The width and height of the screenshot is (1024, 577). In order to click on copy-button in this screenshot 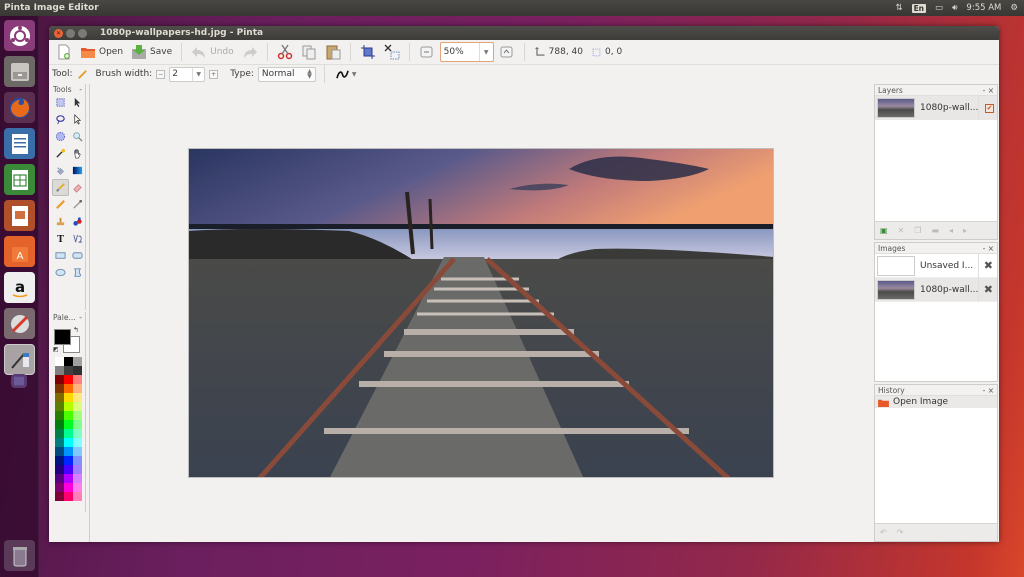, I will do `click(309, 52)`.